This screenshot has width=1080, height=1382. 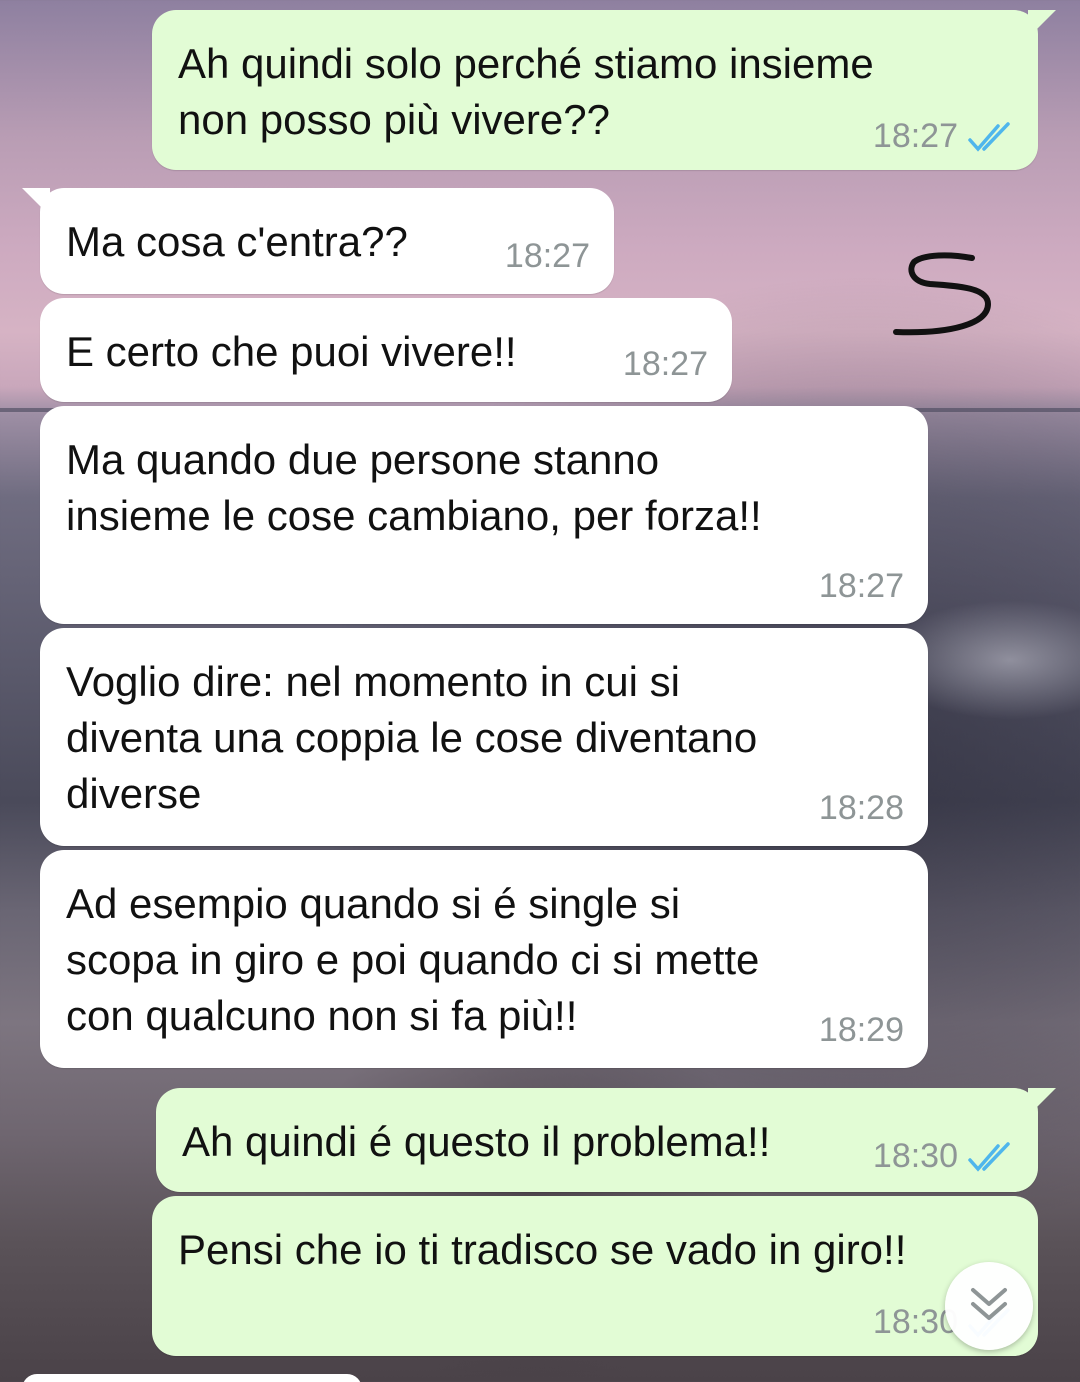 I want to click on message-bubble-incoming: E certo che puoi vivere!! 18:27, so click(x=386, y=350).